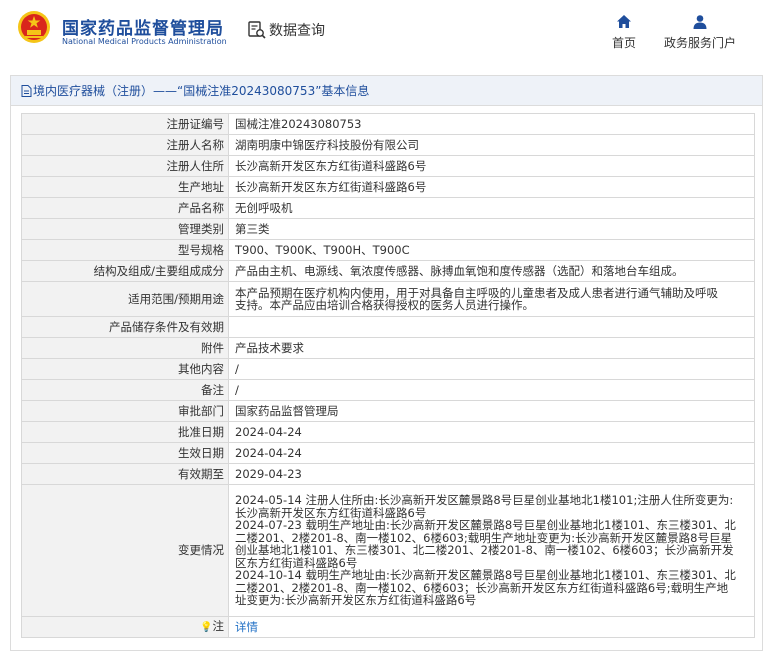  Describe the element at coordinates (491, 145) in the screenshot. I see `row-value: 湖南明康中锦医疗科技股份有限公司` at that location.